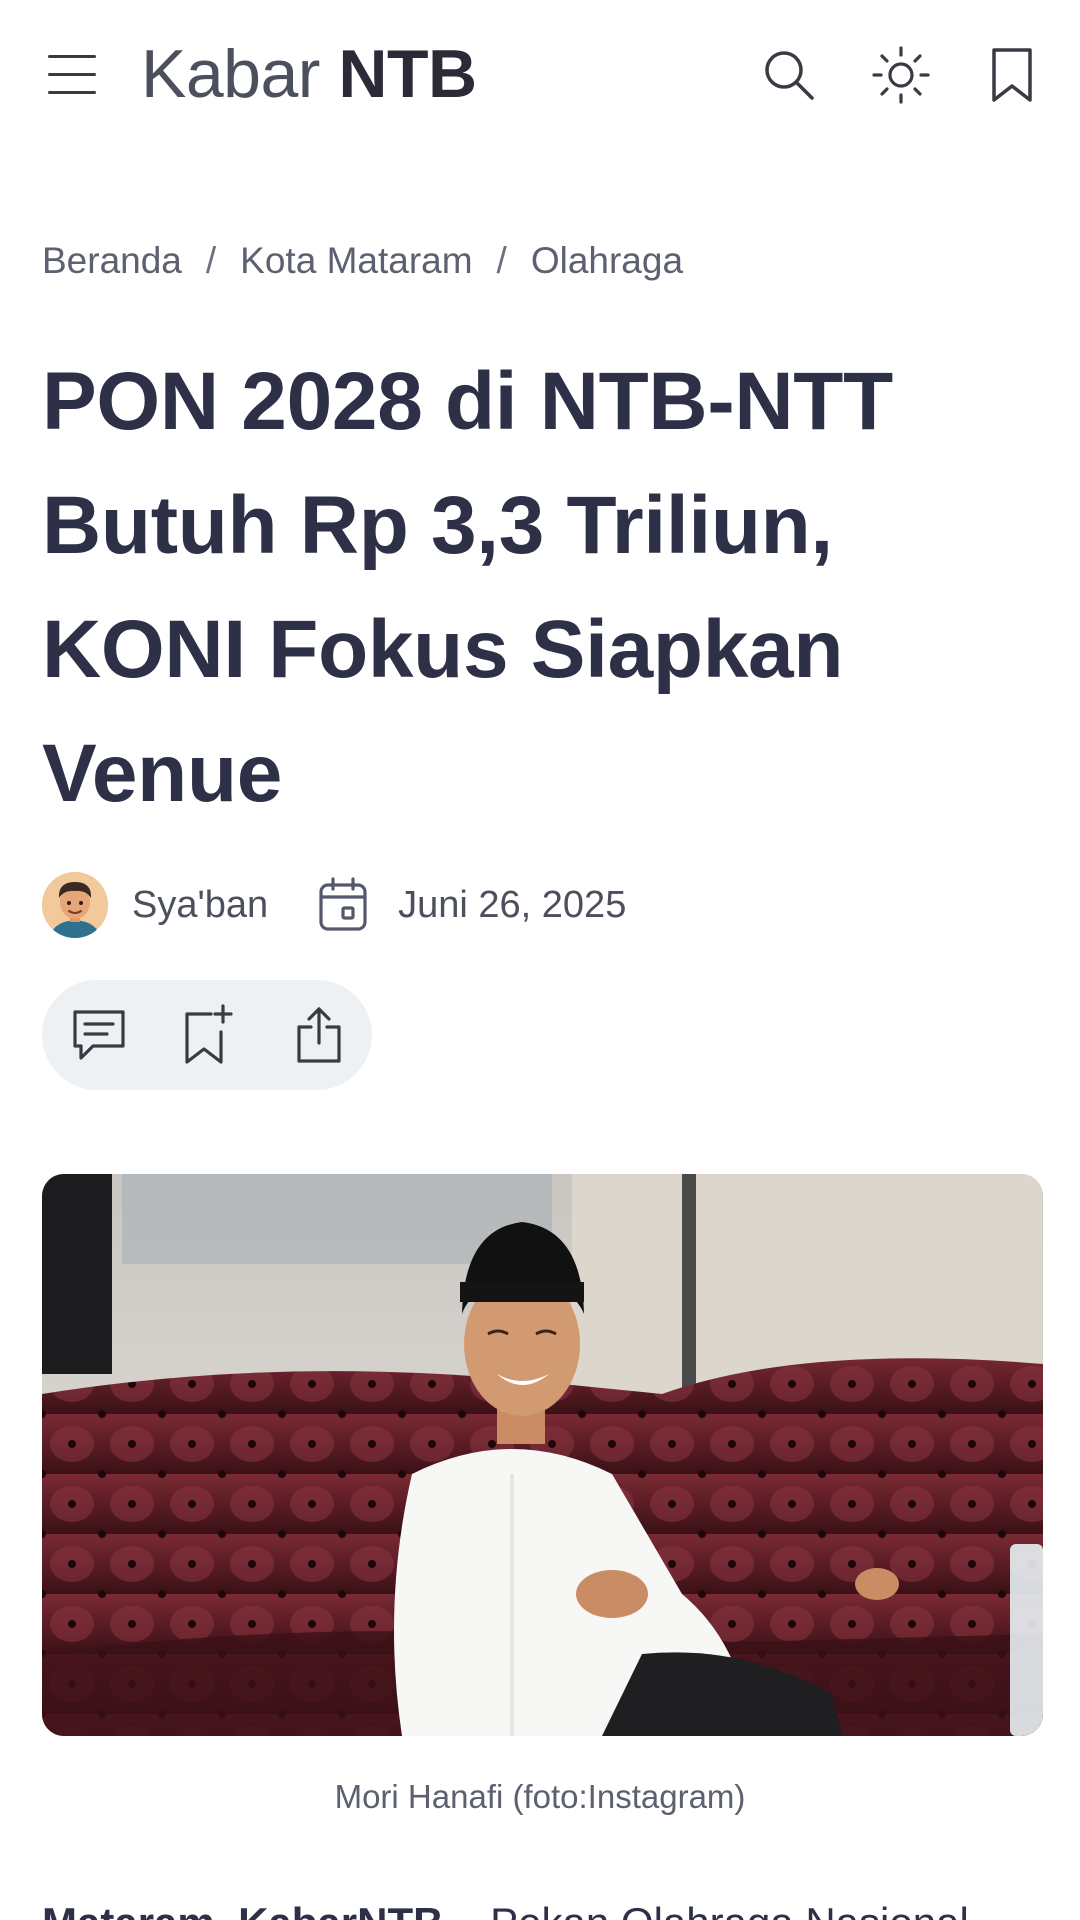 The image size is (1080, 1920). What do you see at coordinates (200, 905) in the screenshot?
I see `author-name: Sya'ban` at bounding box center [200, 905].